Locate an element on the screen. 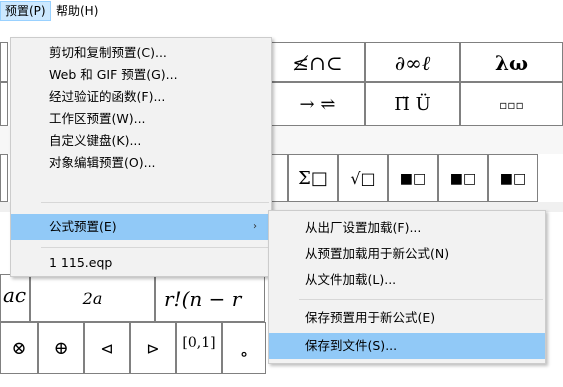  menu-item-equation-prefs-label: 公式预置(E) is located at coordinates (83, 226).